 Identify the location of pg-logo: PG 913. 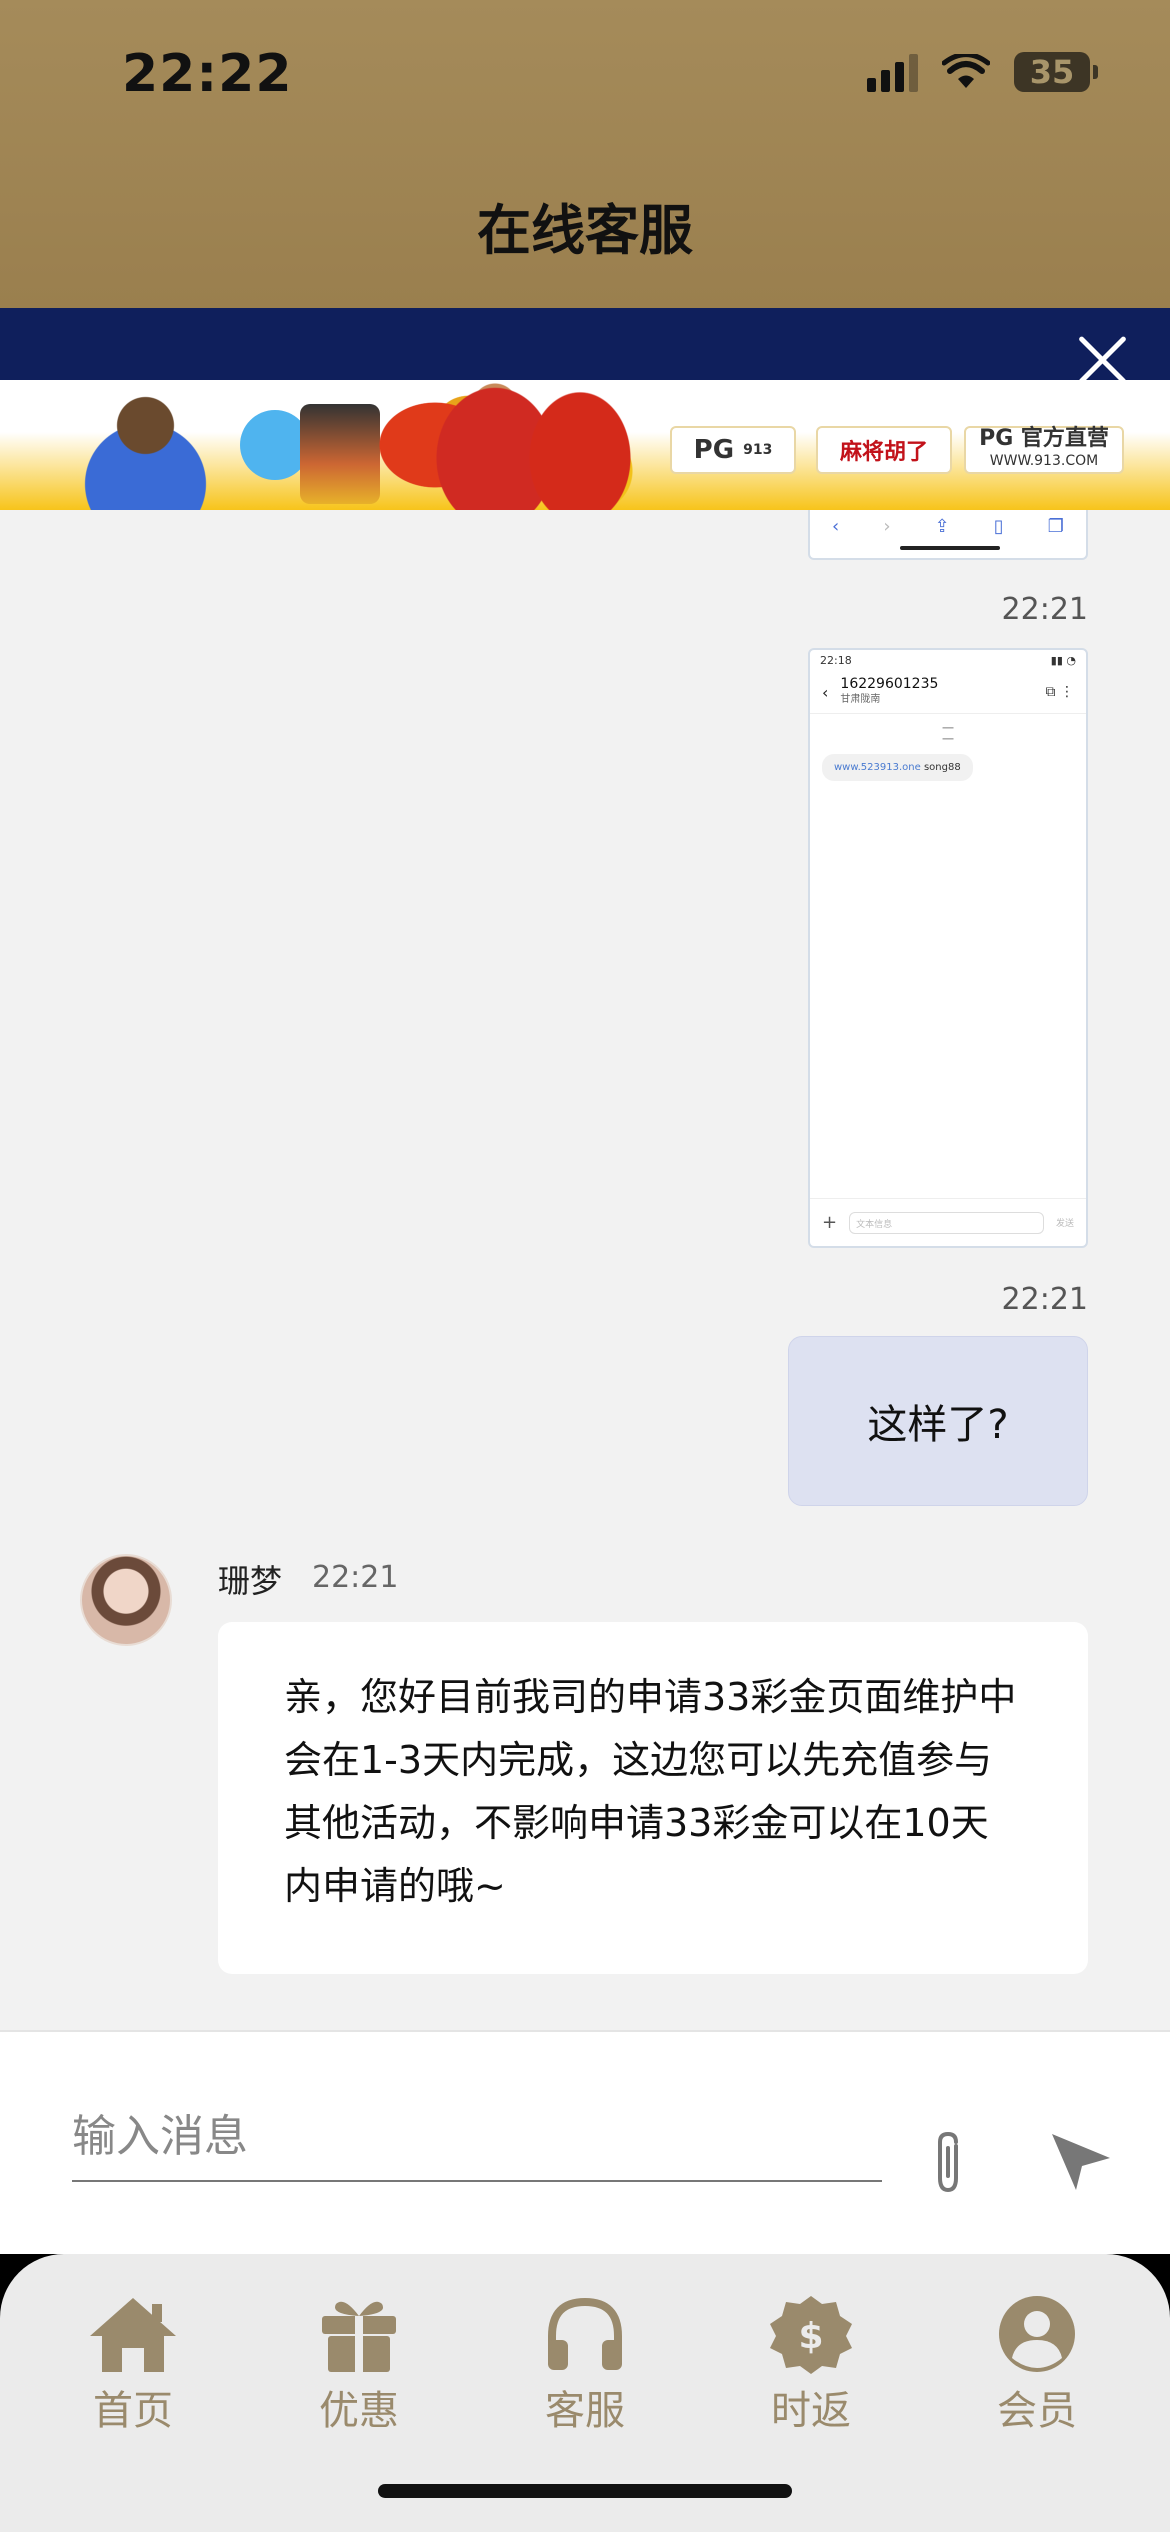
(733, 450).